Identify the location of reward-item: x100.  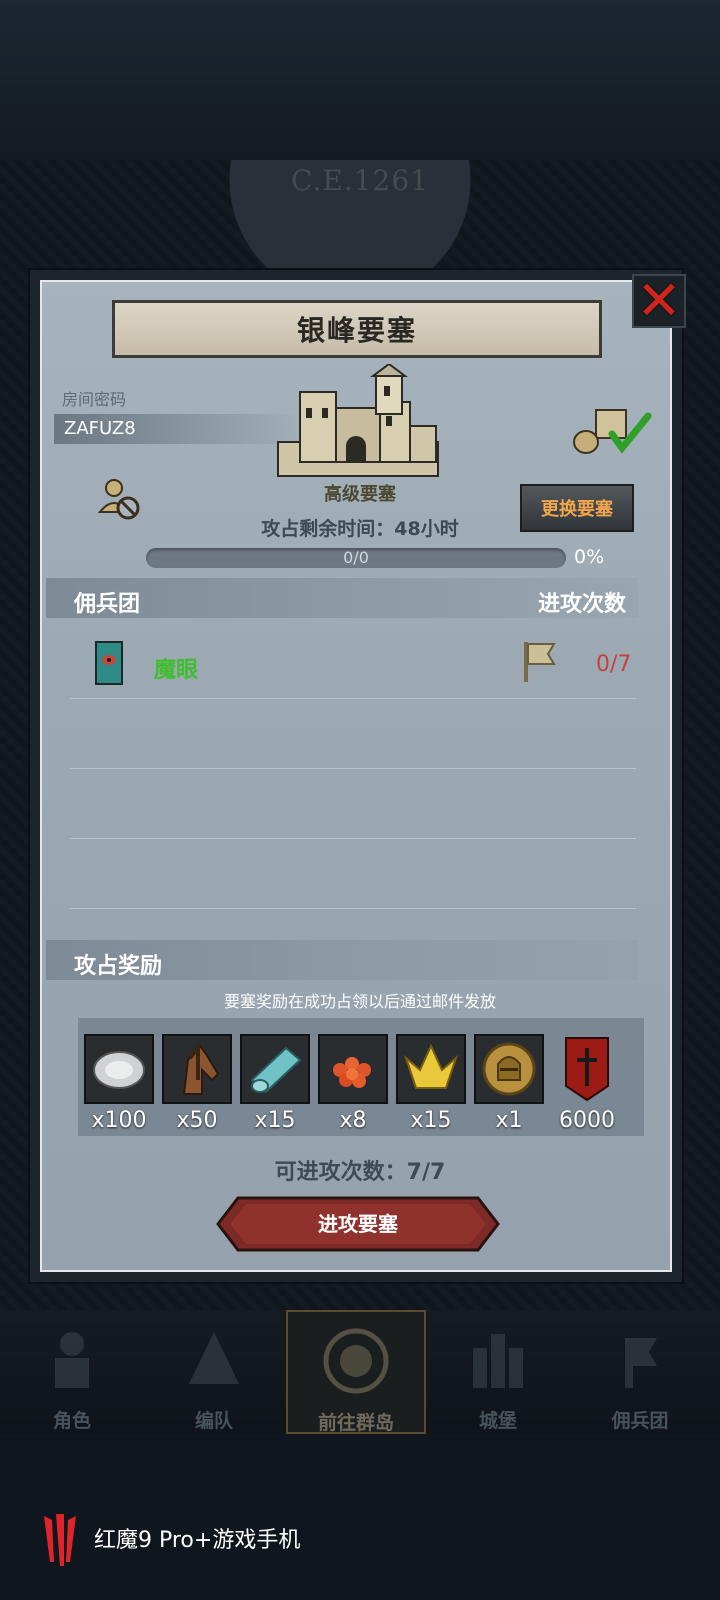
(119, 1083).